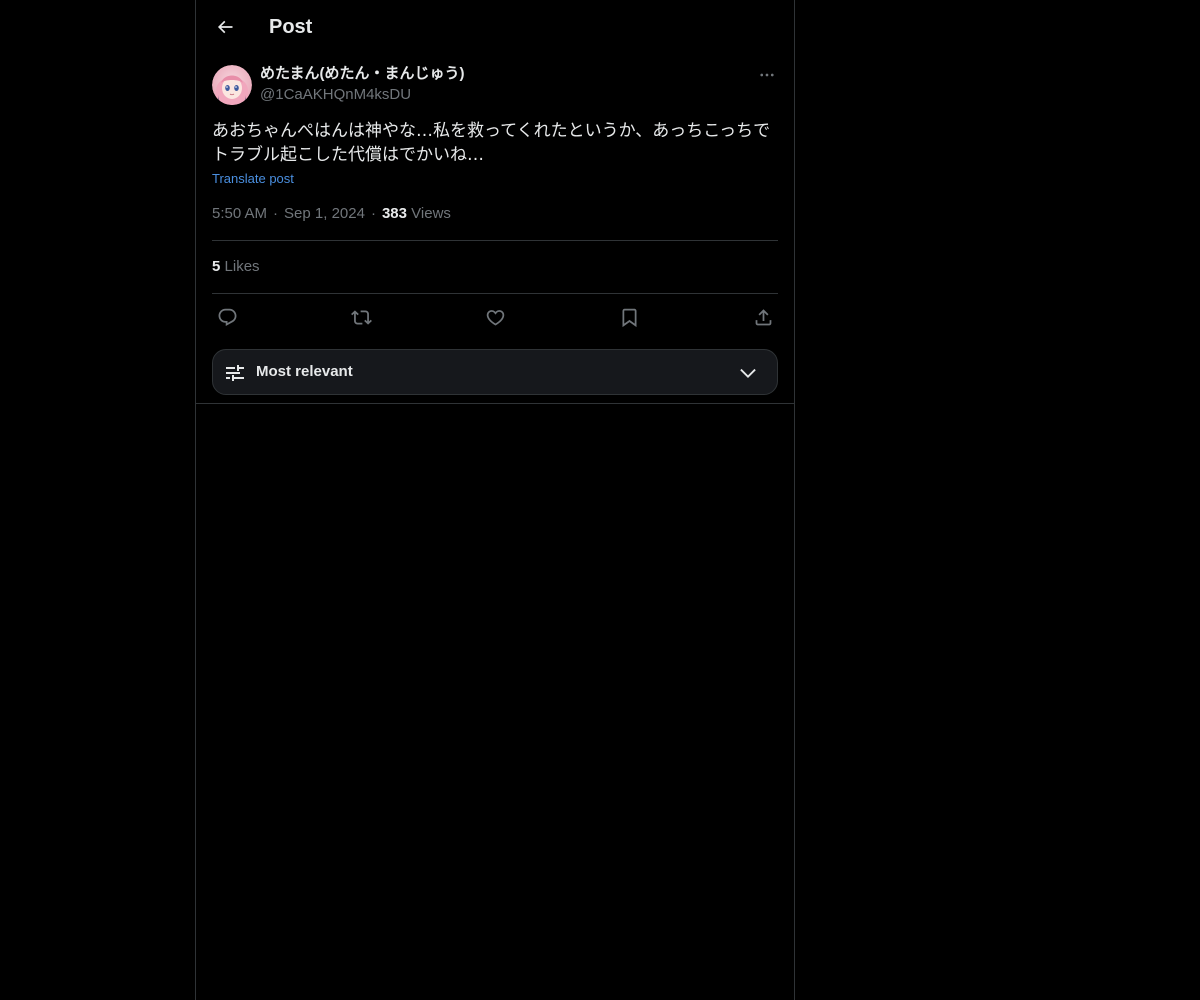 This screenshot has height=1000, width=1200. What do you see at coordinates (495, 403) in the screenshot?
I see `section-divider` at bounding box center [495, 403].